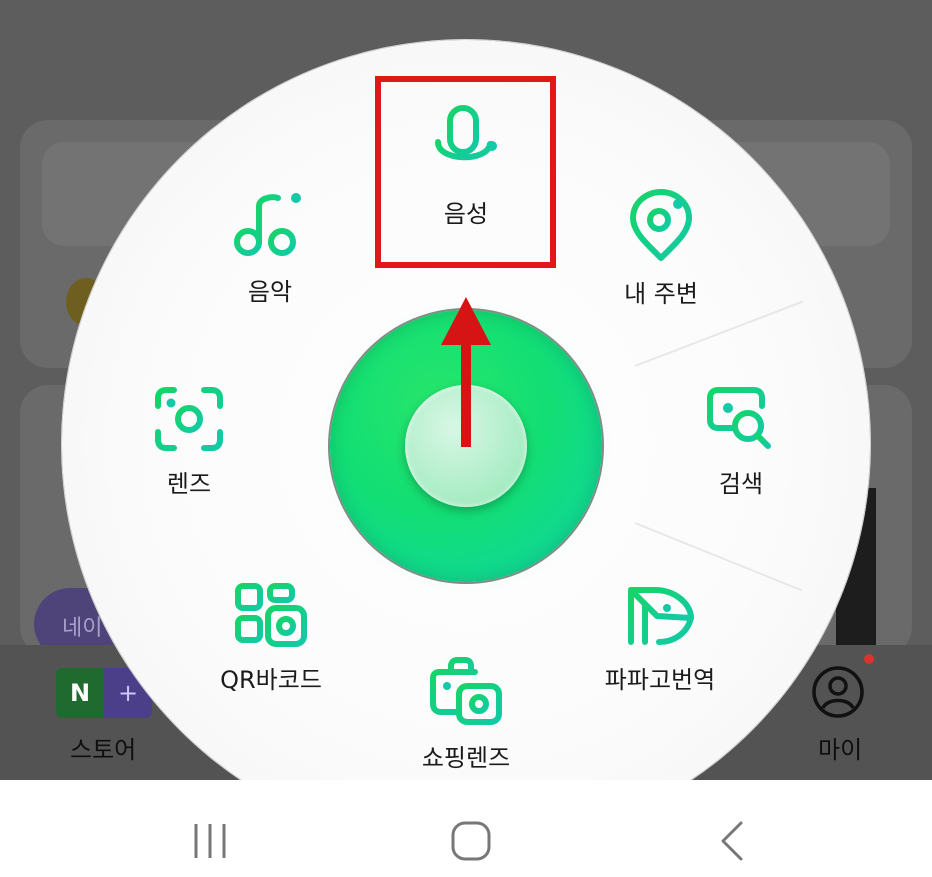  I want to click on menu-item-music: 음악, so click(270, 248).